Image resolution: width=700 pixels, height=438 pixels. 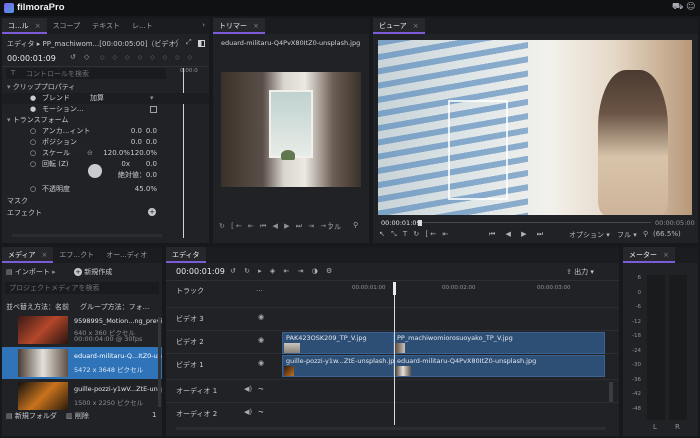 I want to click on graph-icon: ⟋, so click(x=176, y=42).